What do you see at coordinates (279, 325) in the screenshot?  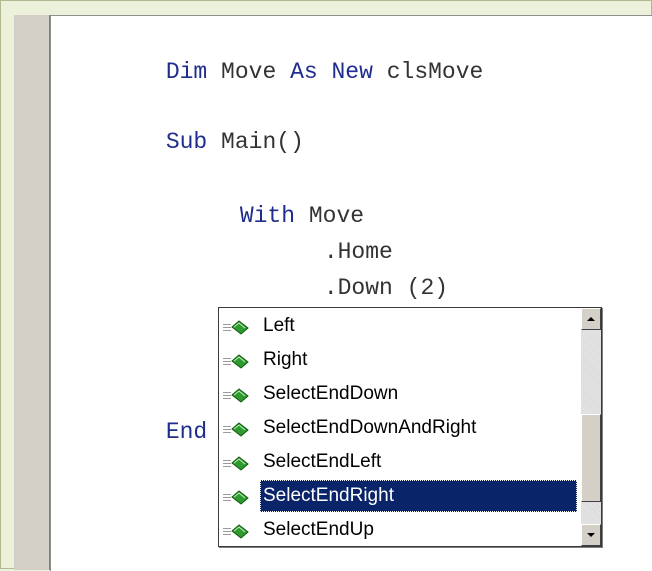 I see `member-label: Left` at bounding box center [279, 325].